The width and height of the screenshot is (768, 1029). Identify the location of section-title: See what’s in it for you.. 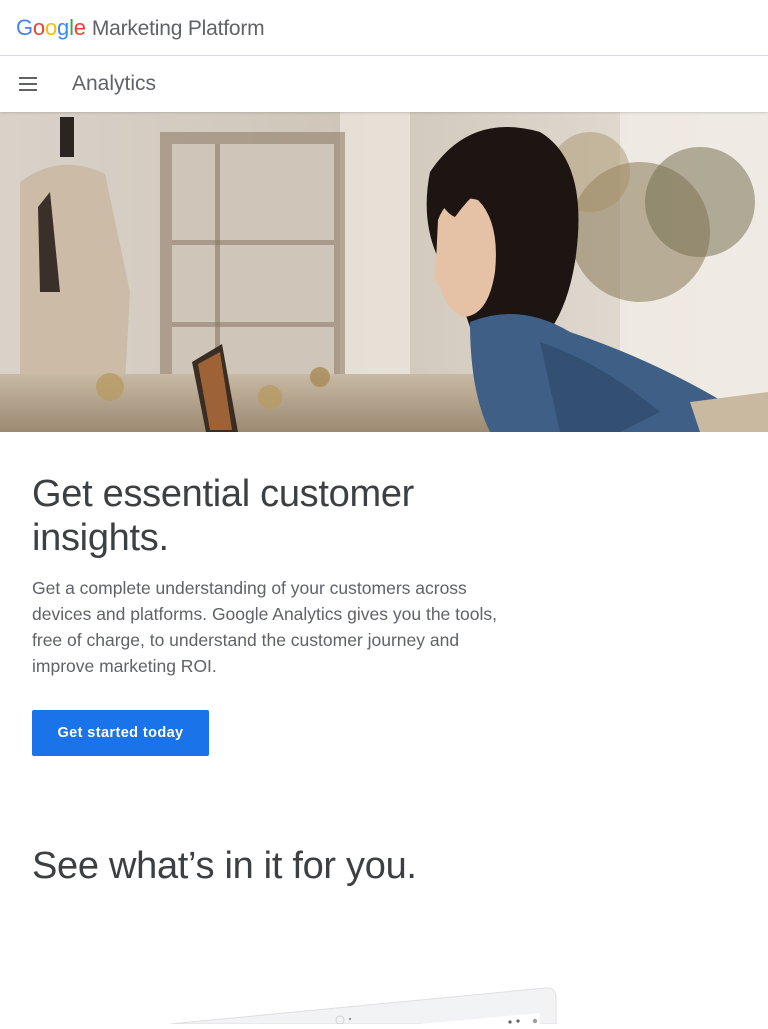
(224, 866).